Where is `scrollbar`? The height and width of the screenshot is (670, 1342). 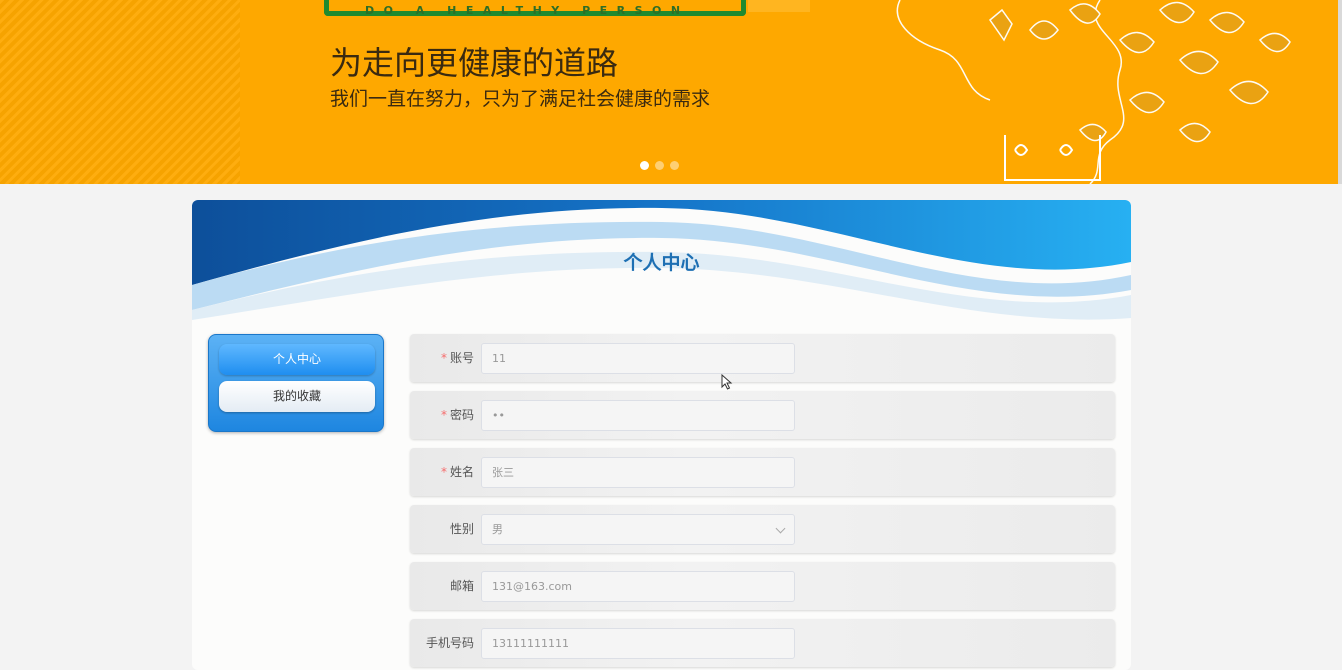
scrollbar is located at coordinates (1340, 92).